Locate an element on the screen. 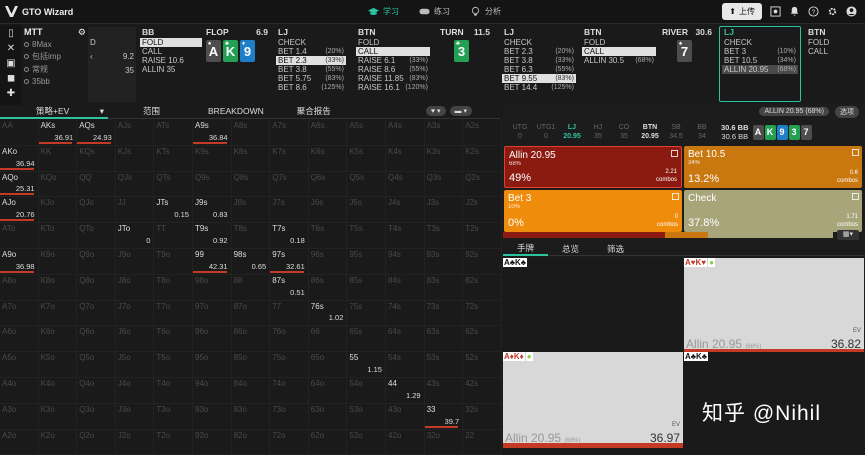 The height and width of the screenshot is (455, 865). bookmark-icon: ▯ is located at coordinates (11, 33).